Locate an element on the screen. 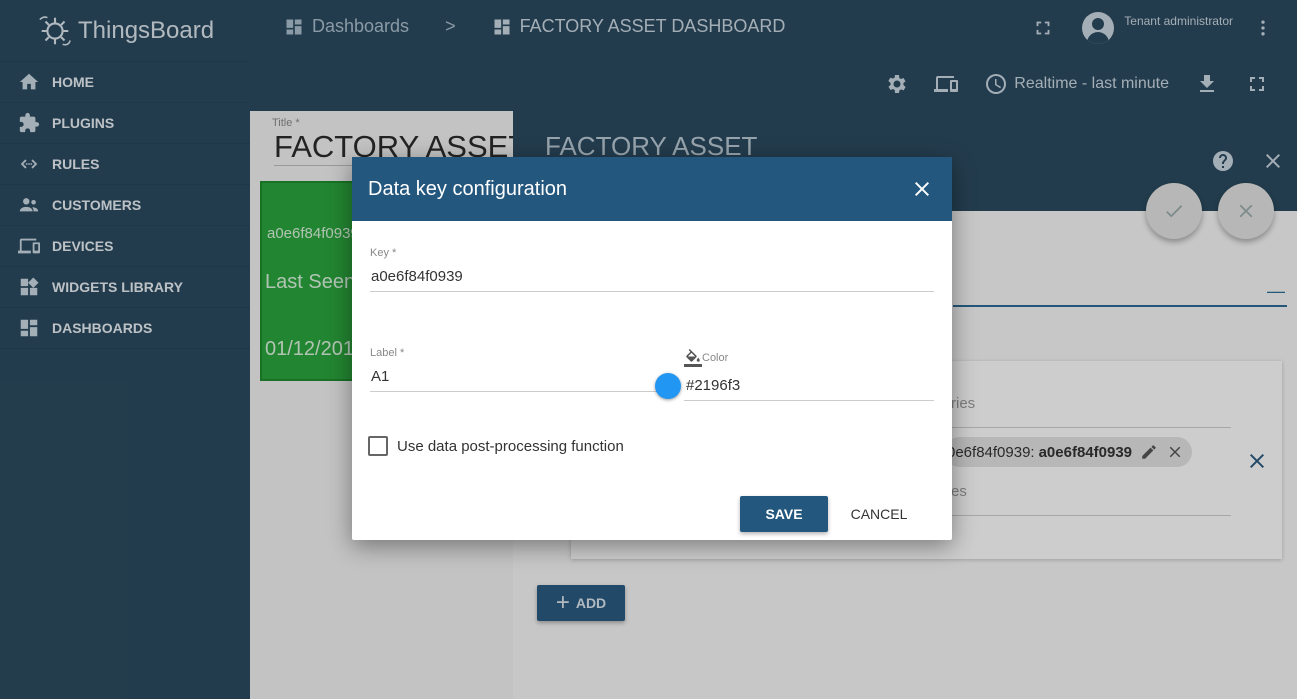 This screenshot has width=1297, height=699. key-field-label: Key * is located at coordinates (383, 253).